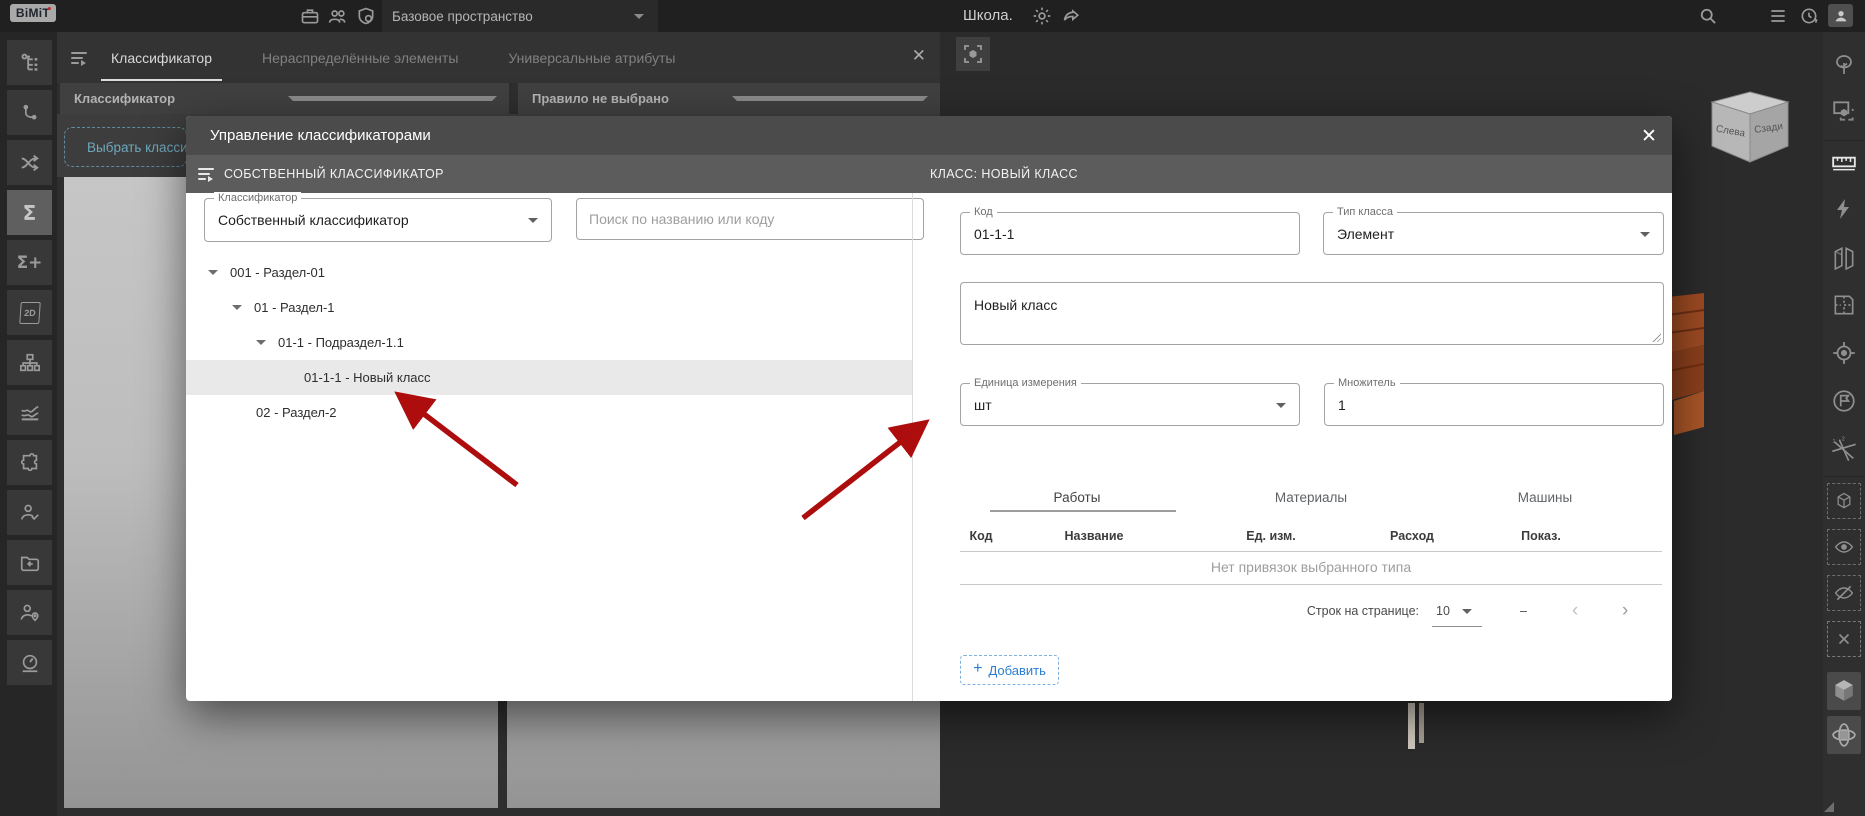  Describe the element at coordinates (1844, 162) in the screenshot. I see `ruler-icon` at that location.